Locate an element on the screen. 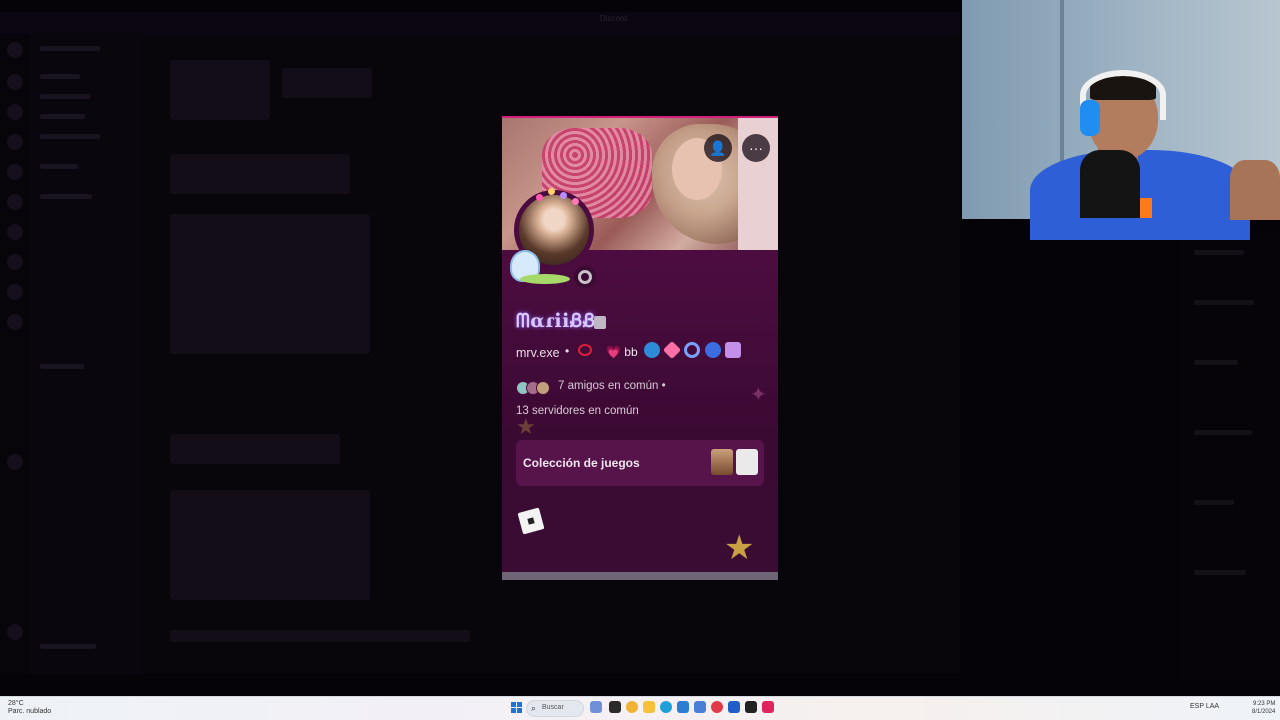  region-indicator: LAA is located at coordinates (1212, 706).